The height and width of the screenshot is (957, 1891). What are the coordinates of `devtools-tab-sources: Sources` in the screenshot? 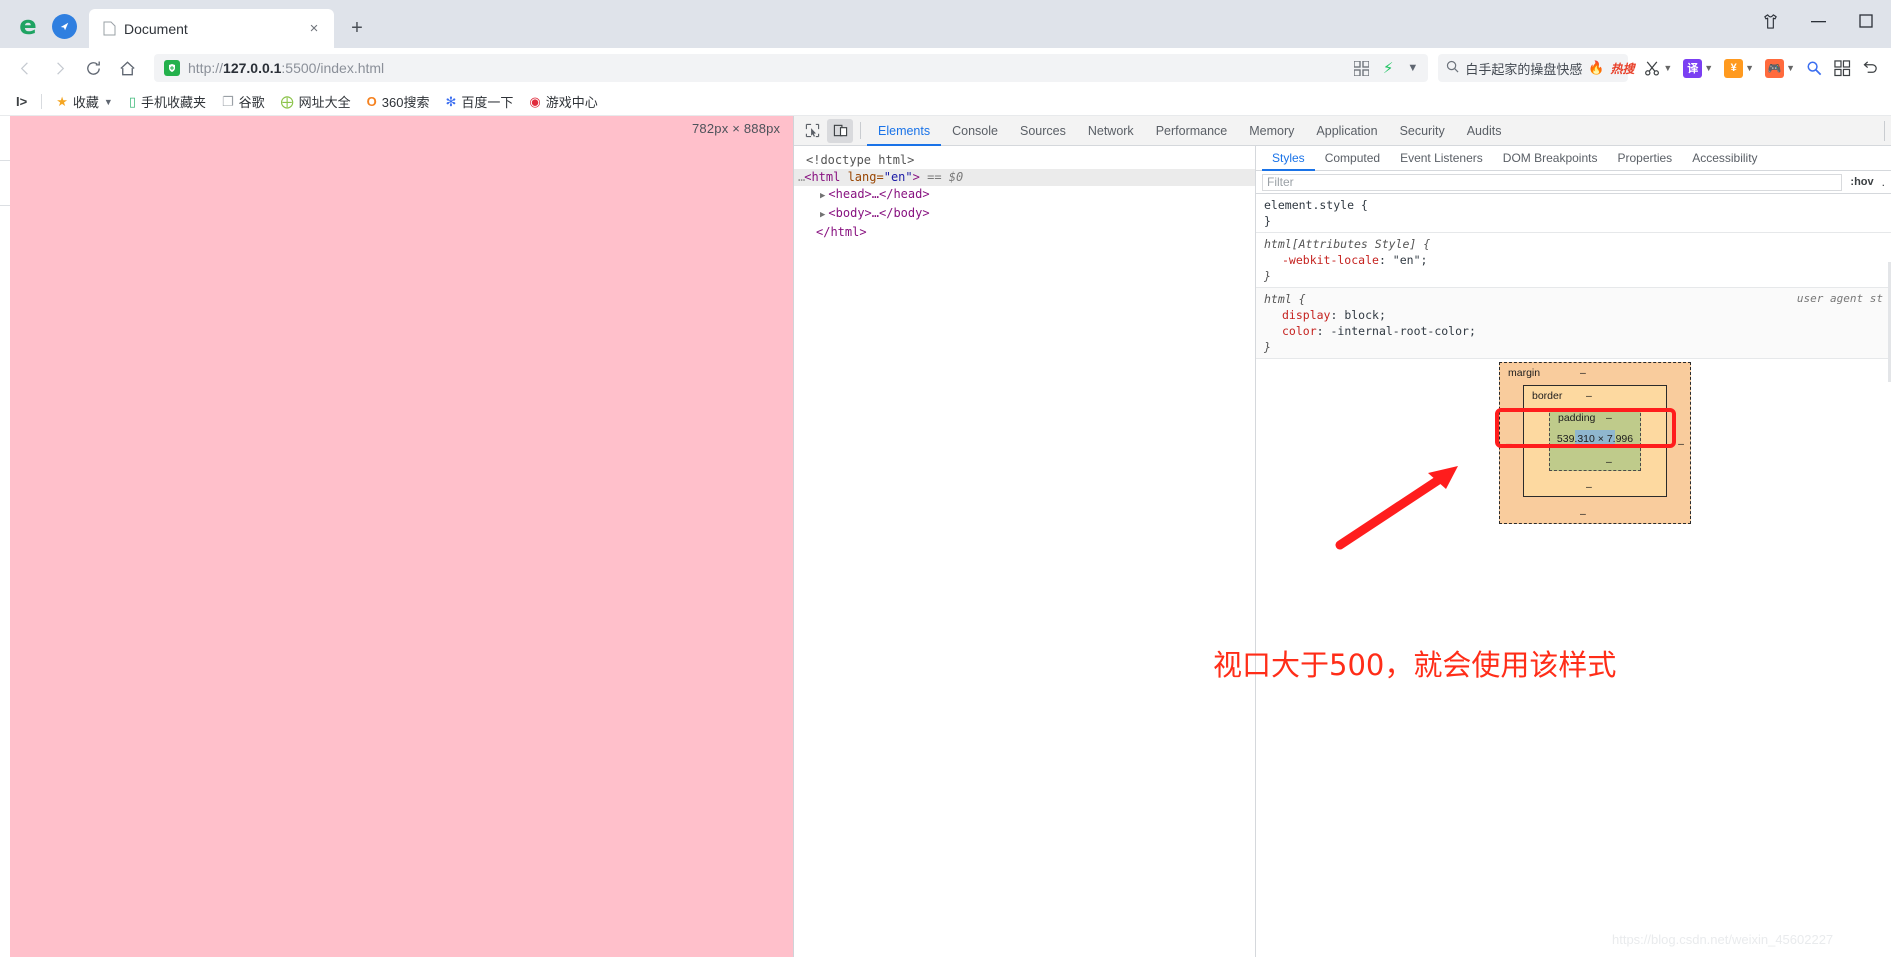 It's located at (1043, 131).